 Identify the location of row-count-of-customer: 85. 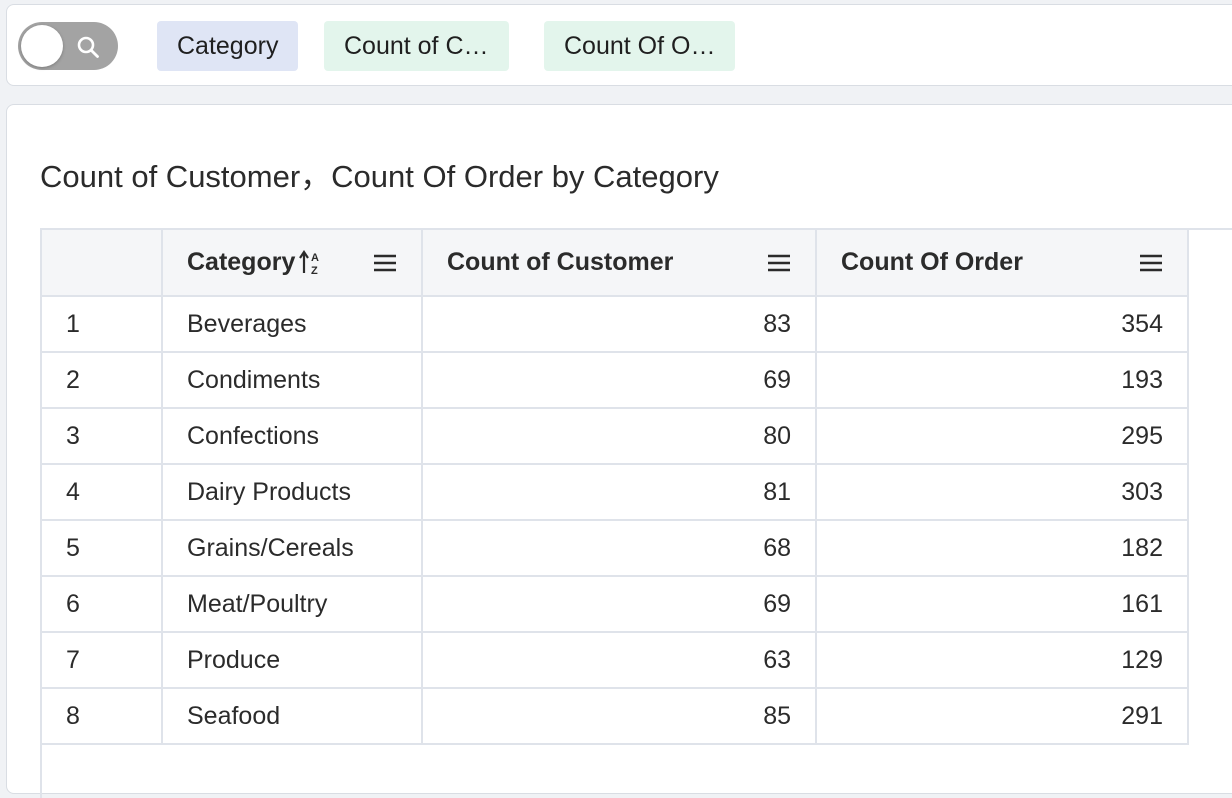
(619, 716).